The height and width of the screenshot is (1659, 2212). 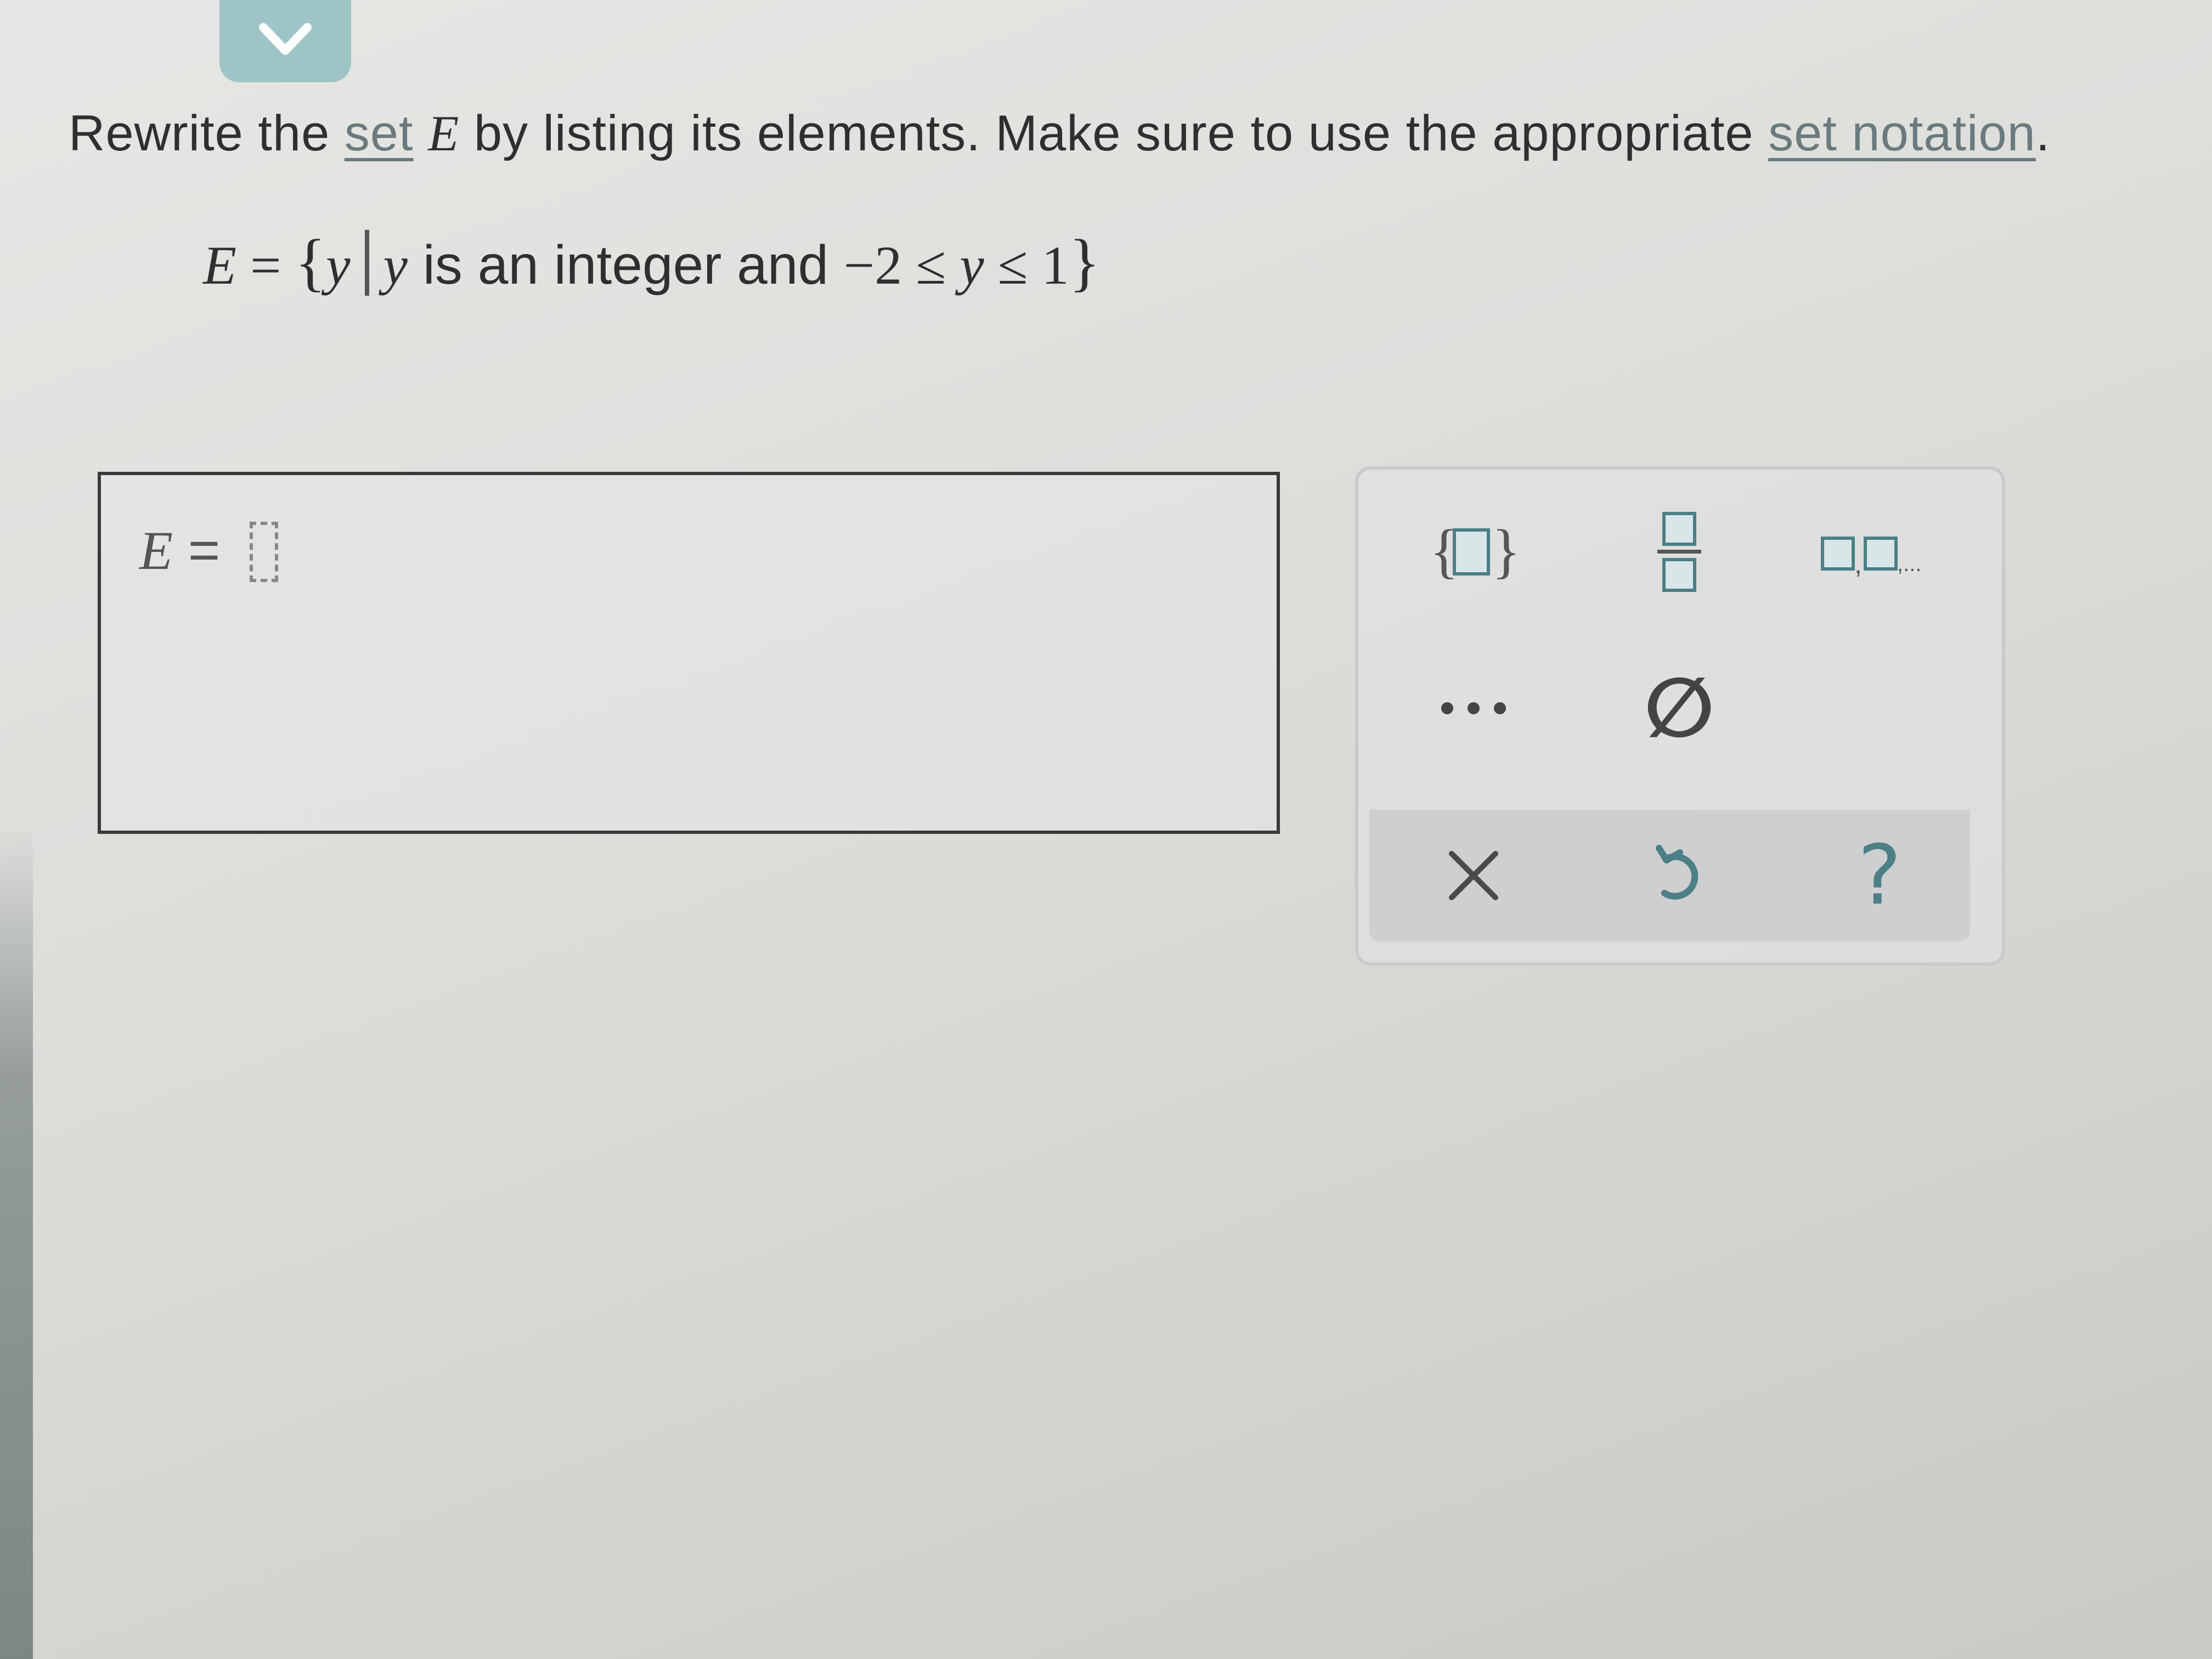 I want to click on collapse-button, so click(x=285, y=41).